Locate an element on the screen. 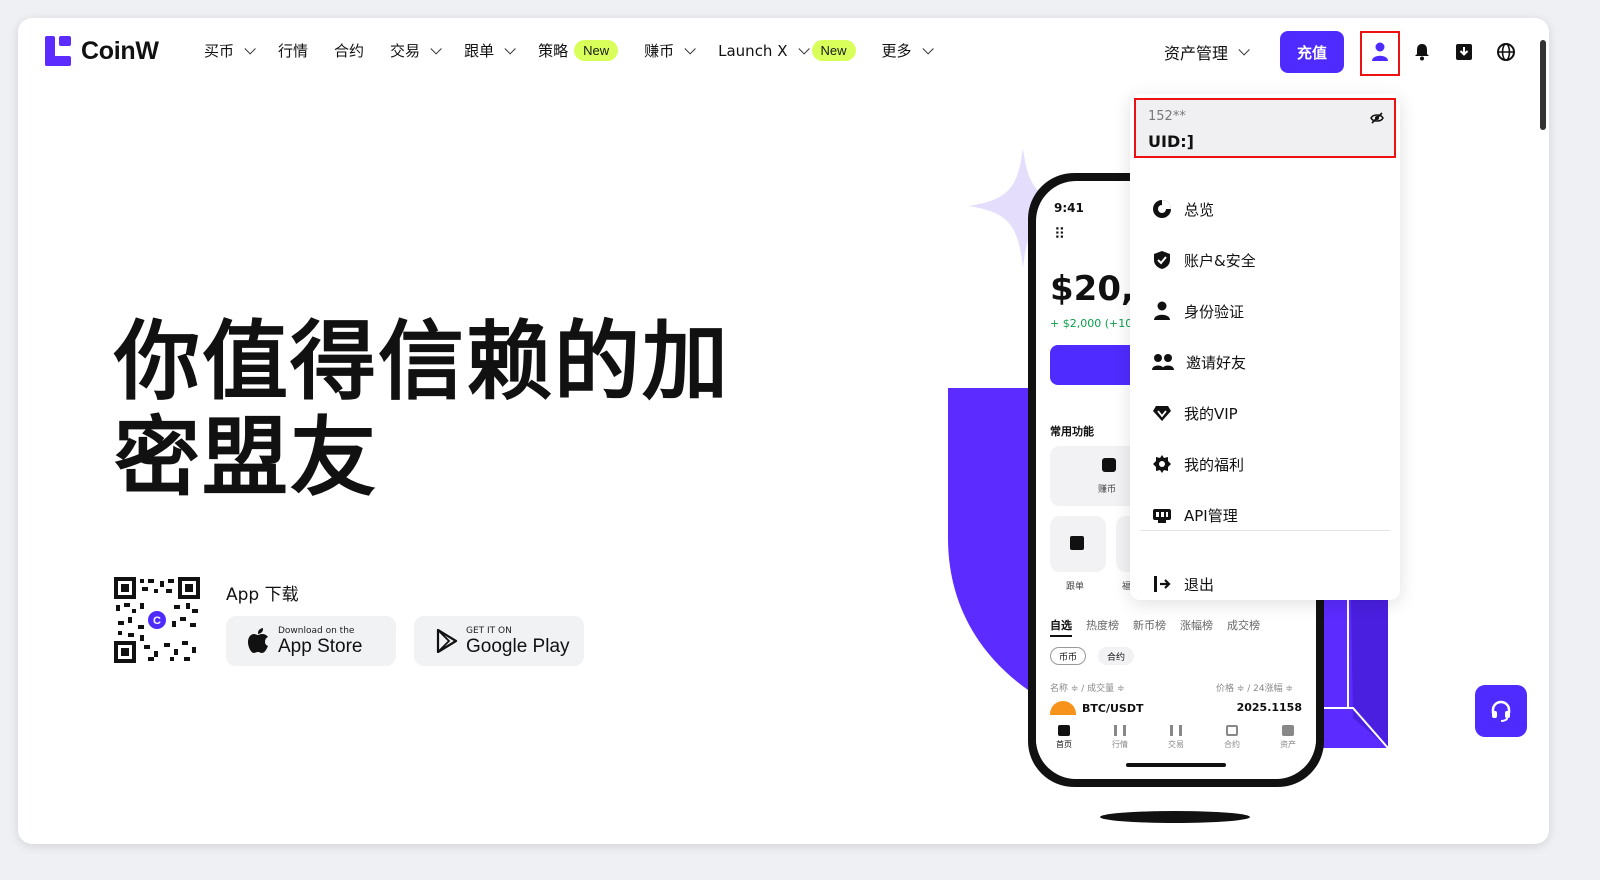 The width and height of the screenshot is (1600, 880). menu-item-label: 我的VIP is located at coordinates (1211, 413).